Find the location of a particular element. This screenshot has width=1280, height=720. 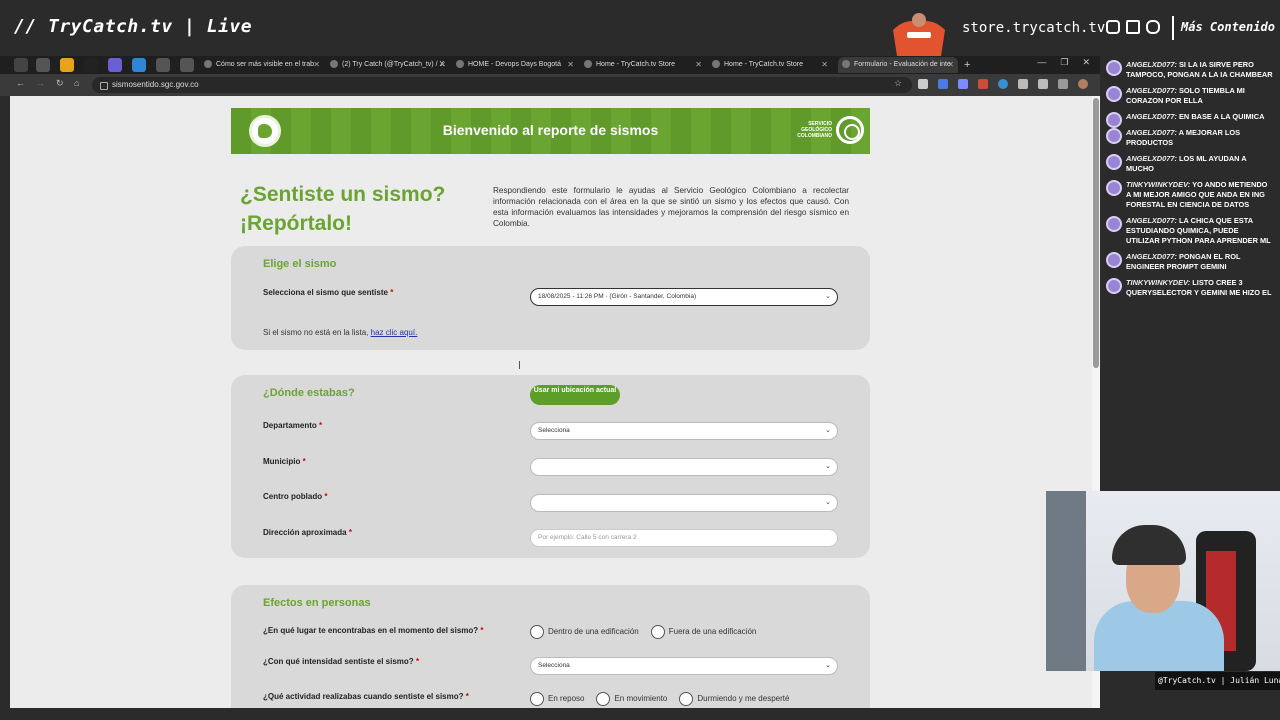

chat-username: TINKYWINKYDEV: is located at coordinates (1158, 282).